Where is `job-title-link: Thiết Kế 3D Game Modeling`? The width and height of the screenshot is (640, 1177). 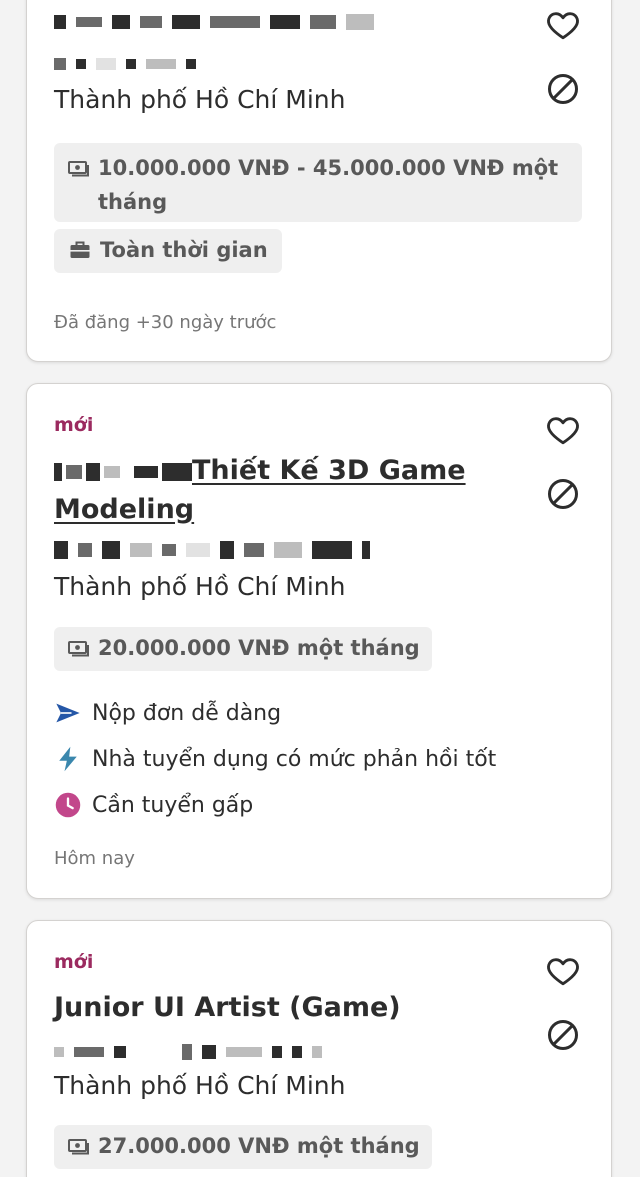
job-title-link: Thiết Kế 3D Game Modeling is located at coordinates (289, 490).